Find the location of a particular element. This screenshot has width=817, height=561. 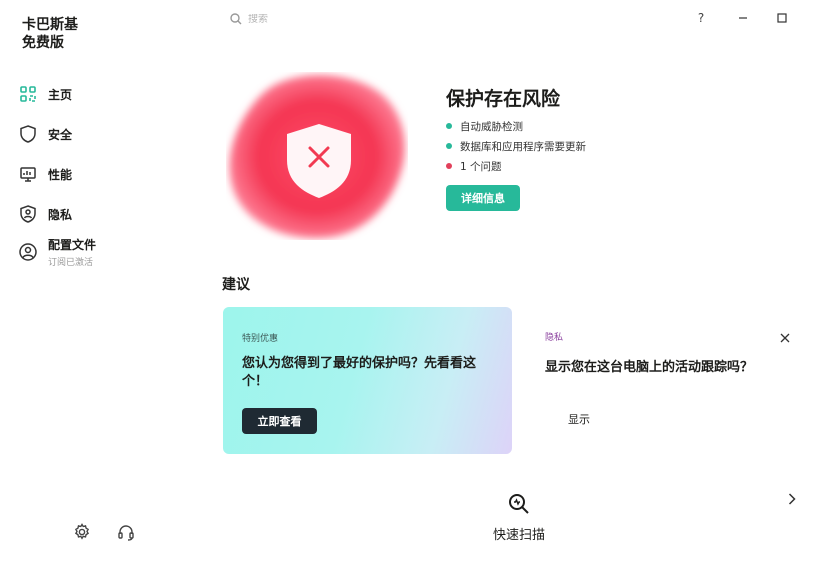

sidebar-item-label: 隐私 is located at coordinates (60, 214).